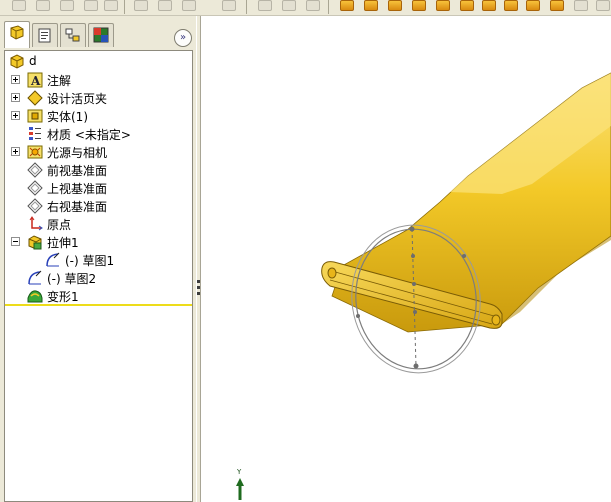 This screenshot has width=611, height=502. I want to click on display-manager-icon, so click(101, 35).